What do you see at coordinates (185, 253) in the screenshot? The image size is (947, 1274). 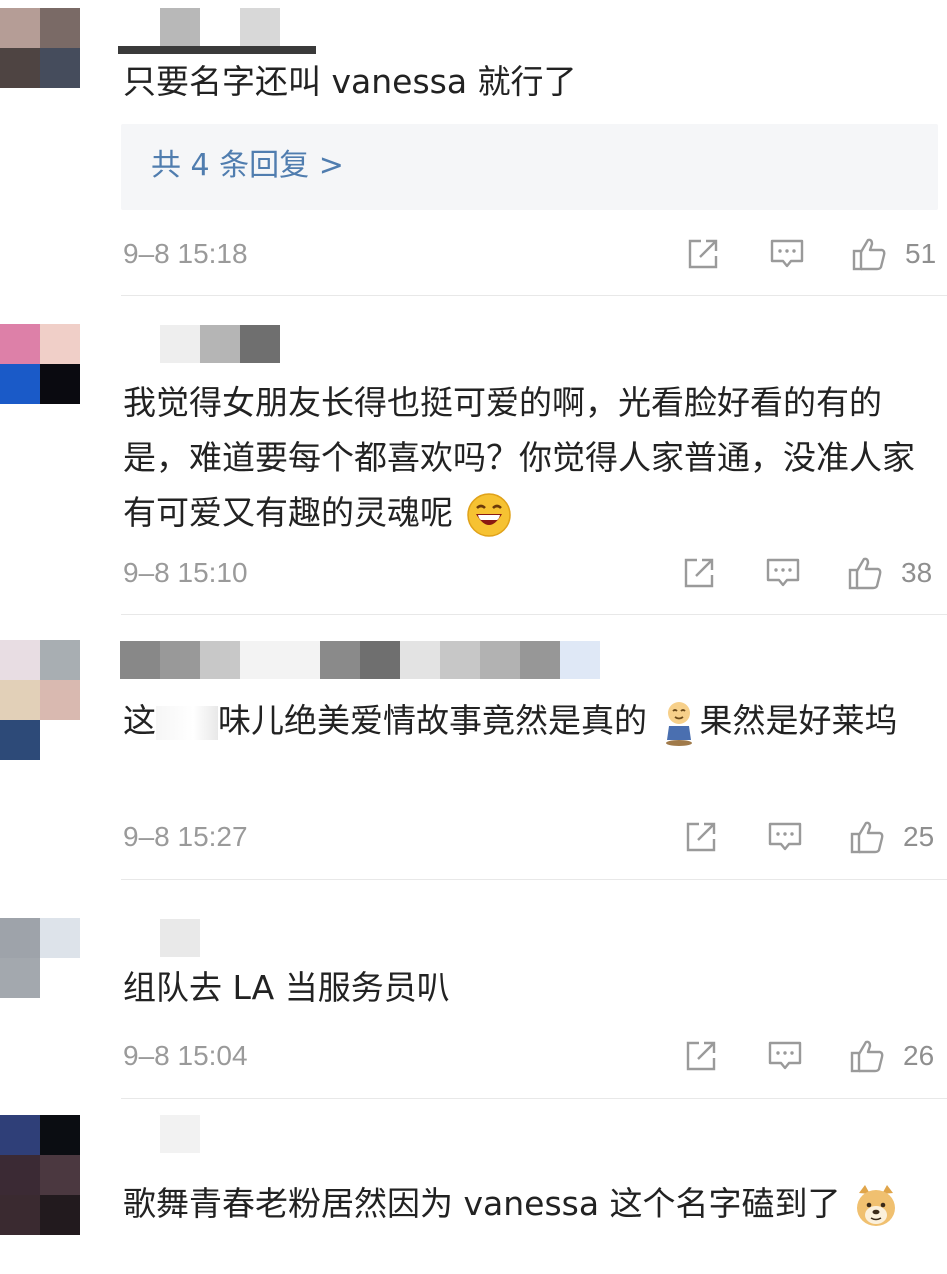 I see `timestamp: 9–8 15:18` at bounding box center [185, 253].